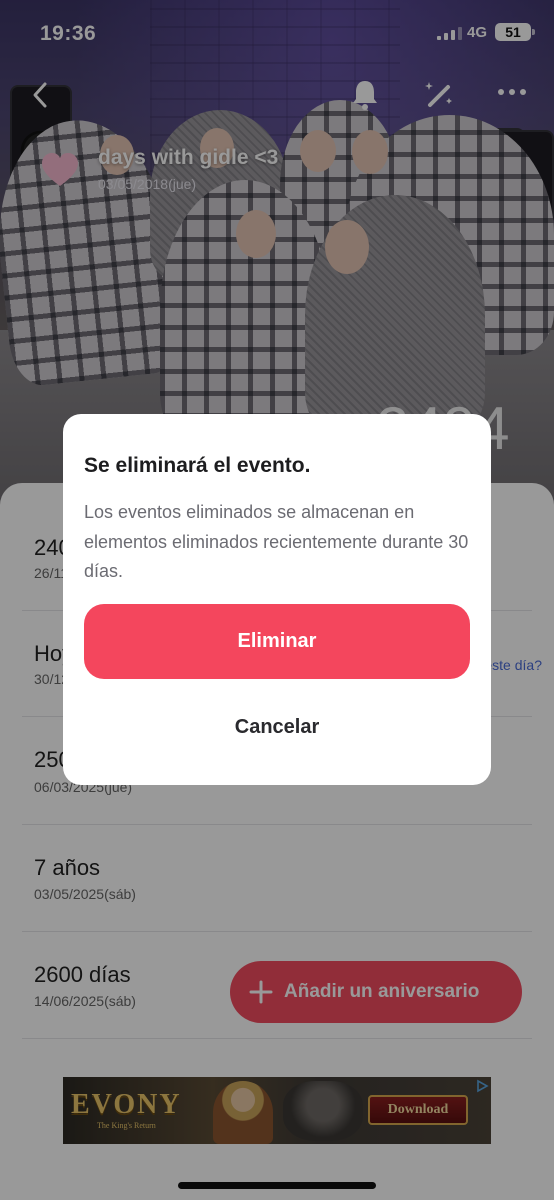 The image size is (554, 1200). Describe the element at coordinates (277, 727) in the screenshot. I see `cancel-button: Cancelar` at that location.